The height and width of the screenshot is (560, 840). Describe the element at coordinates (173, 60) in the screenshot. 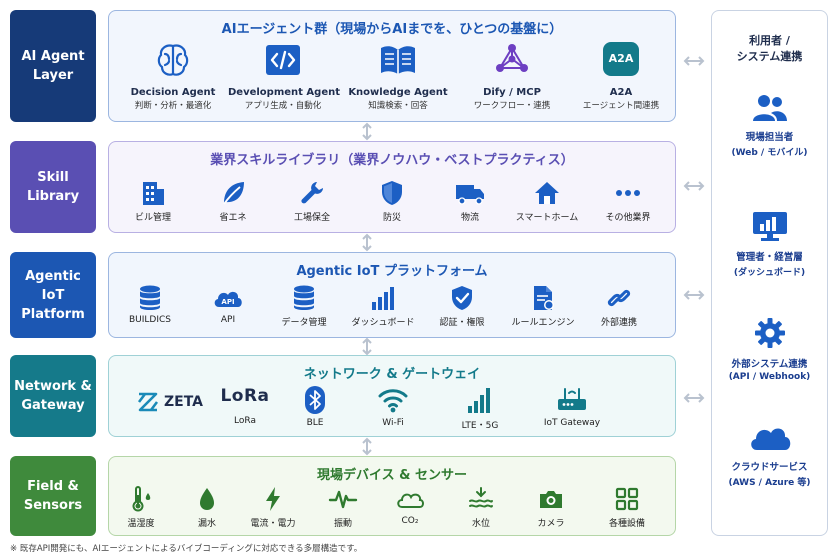

I see `brain-icon` at that location.